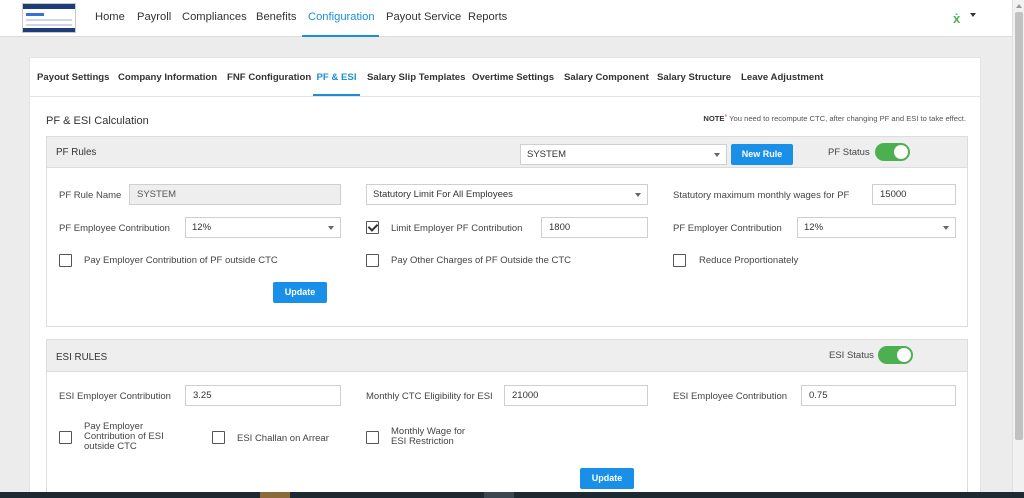 The width and height of the screenshot is (1024, 498). I want to click on limit-employer-pf-checkbox, so click(372, 227).